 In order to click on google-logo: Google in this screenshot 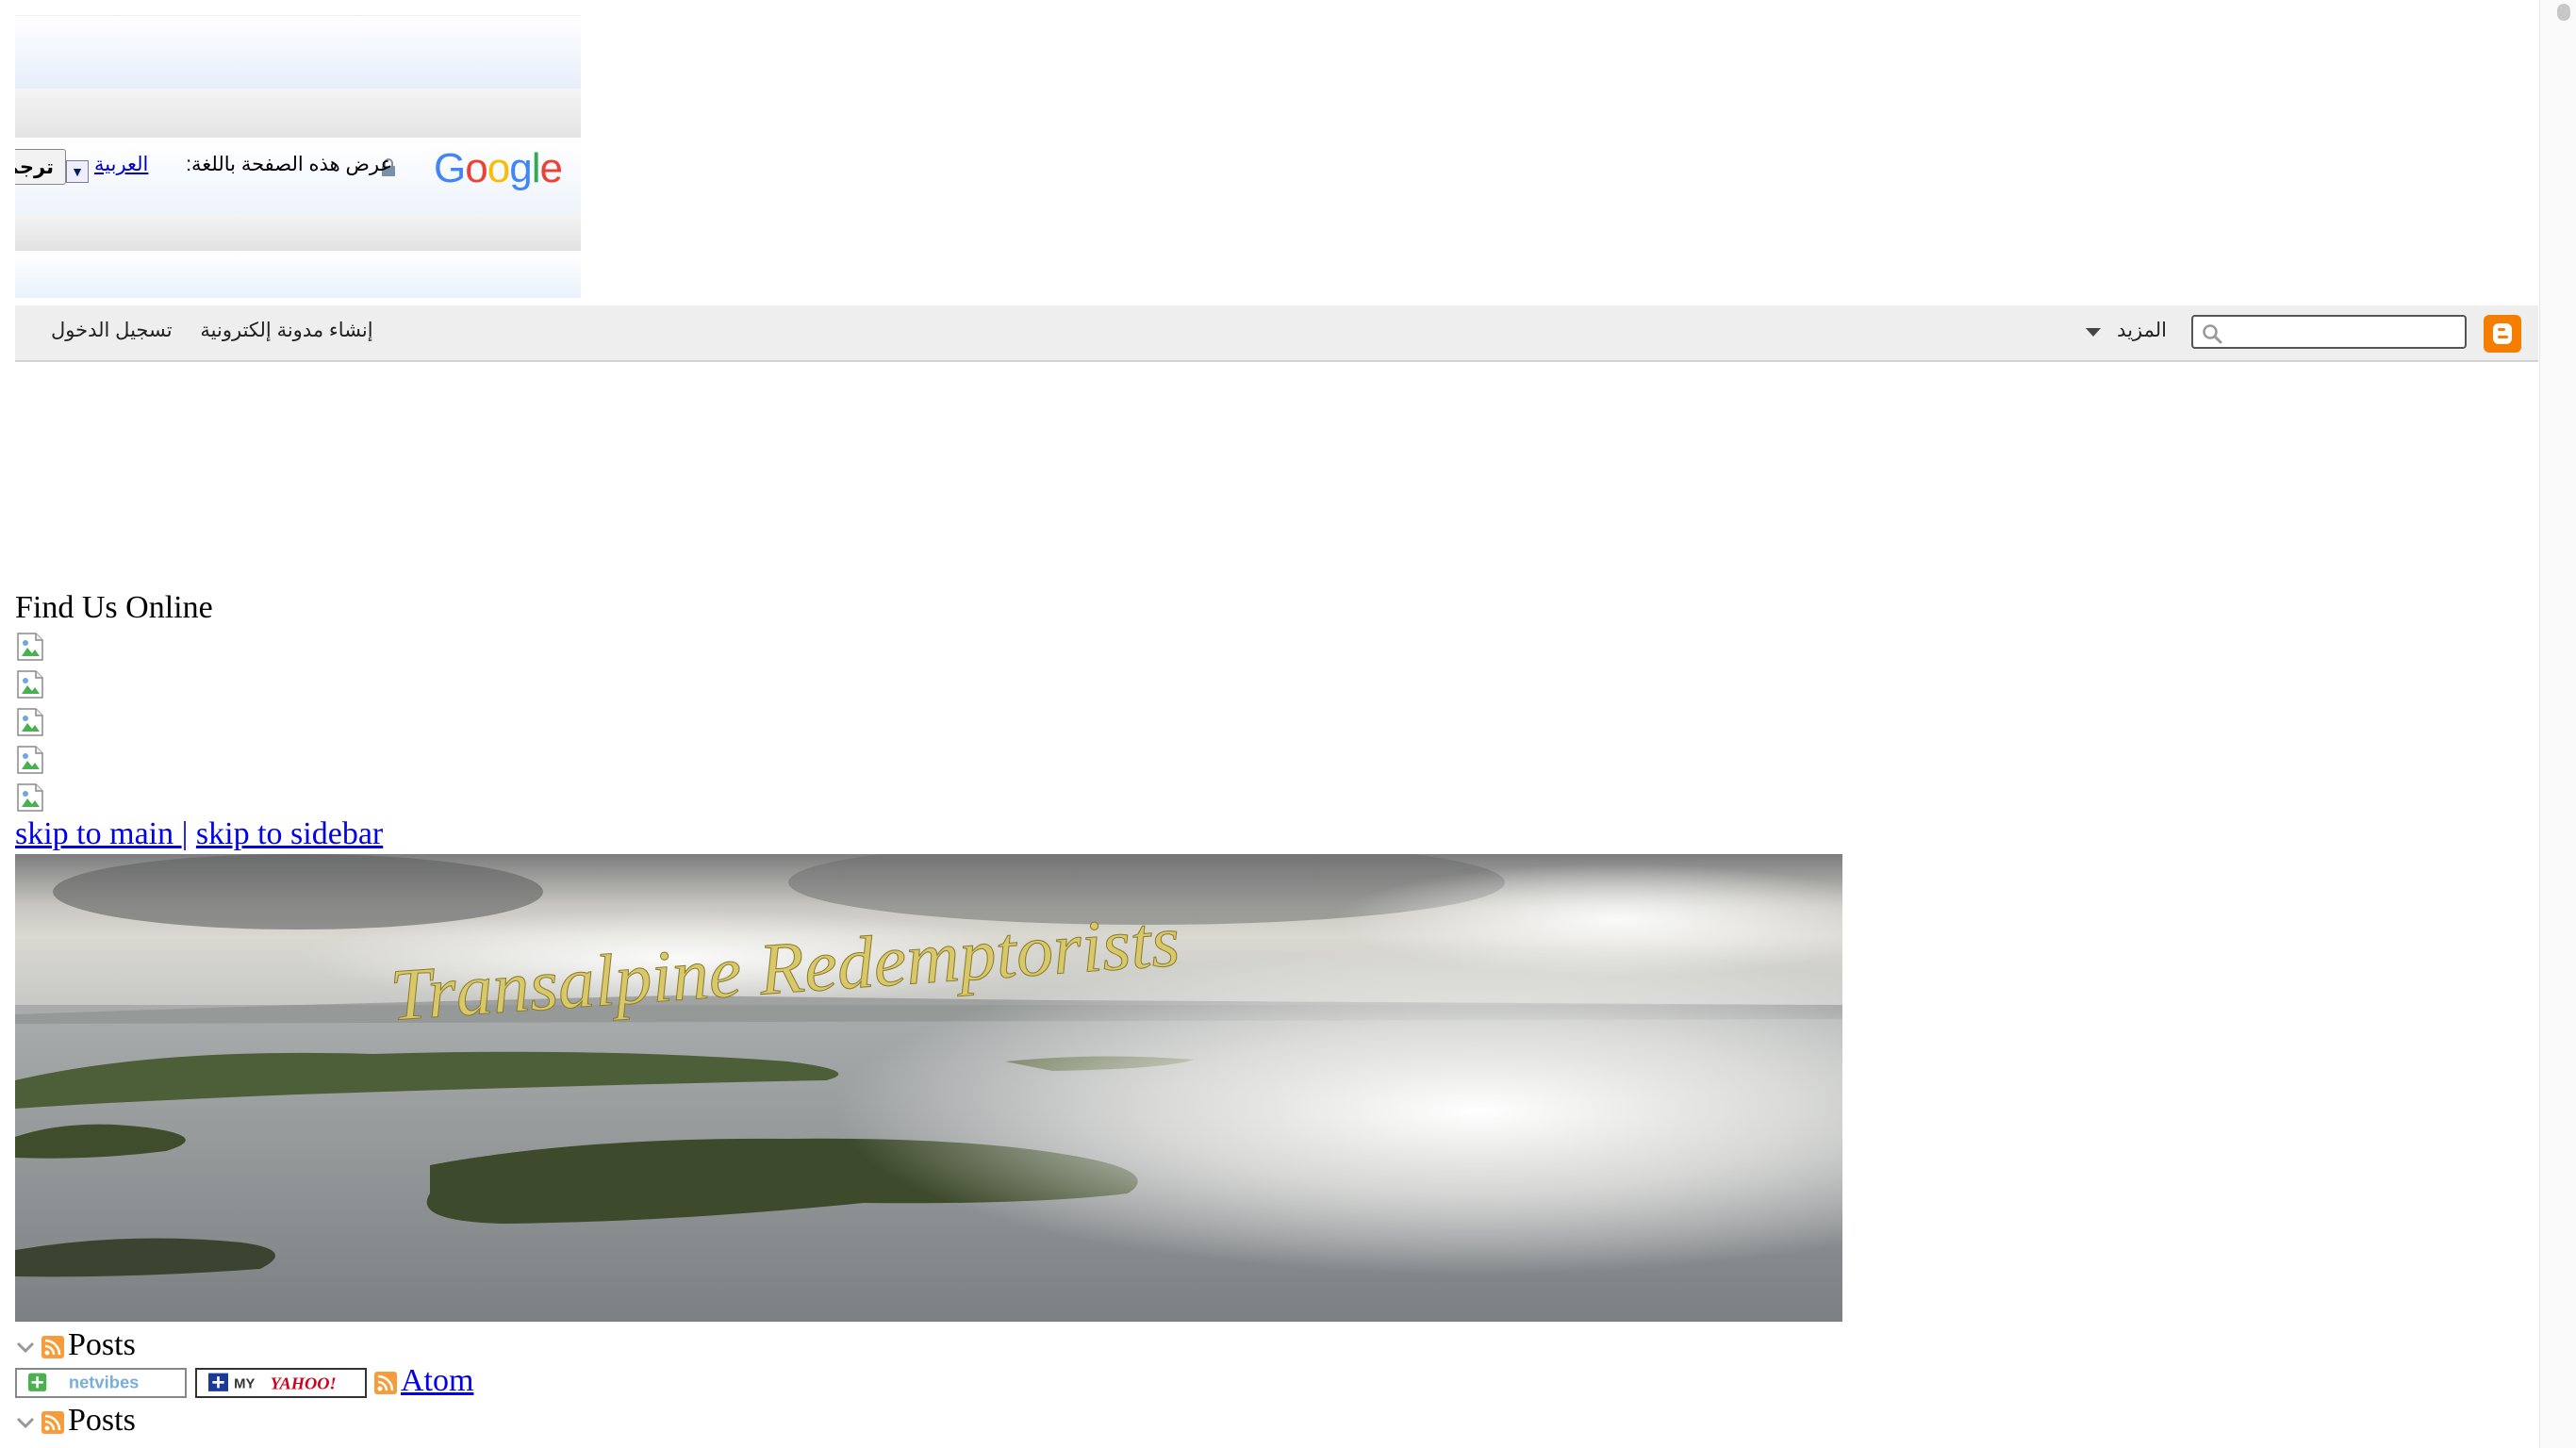, I will do `click(498, 168)`.